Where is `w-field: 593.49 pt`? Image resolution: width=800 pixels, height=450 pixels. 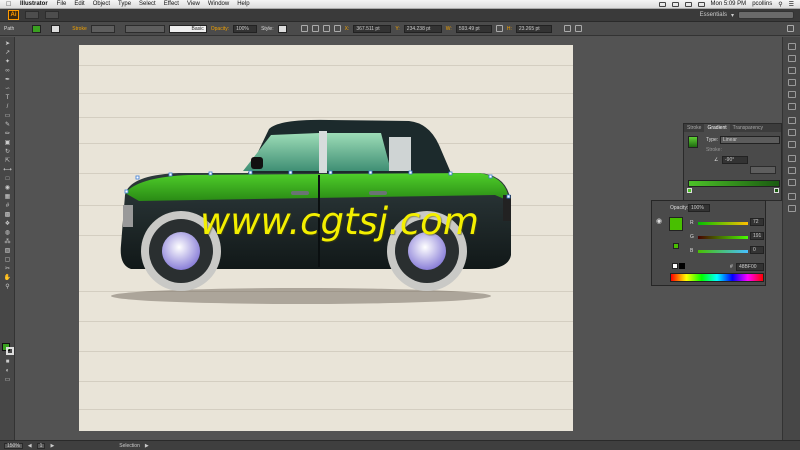 w-field: 593.49 pt is located at coordinates (473, 28).